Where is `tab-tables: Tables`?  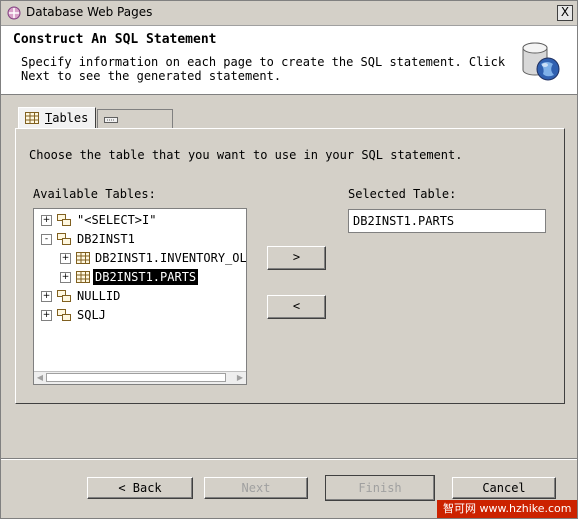 tab-tables: Tables is located at coordinates (57, 118).